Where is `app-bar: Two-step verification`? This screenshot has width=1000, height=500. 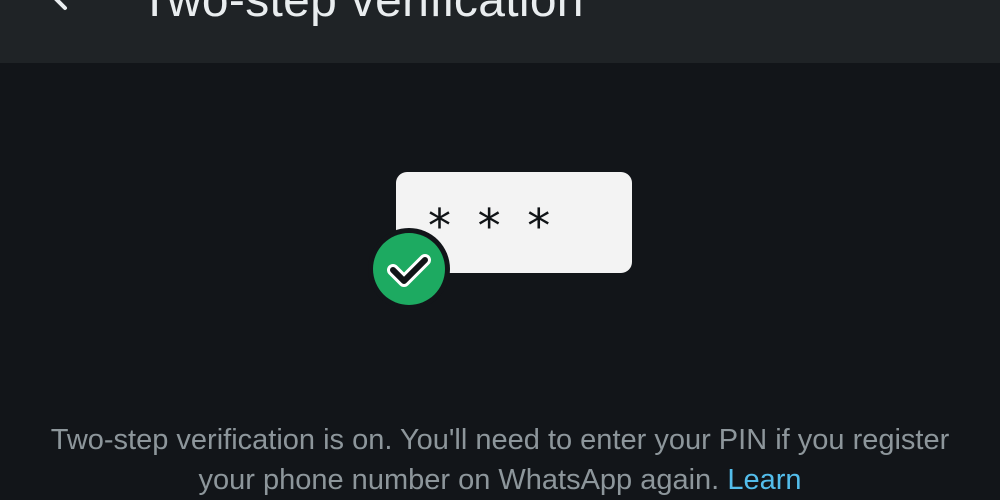
app-bar: Two-step verification is located at coordinates (500, 31).